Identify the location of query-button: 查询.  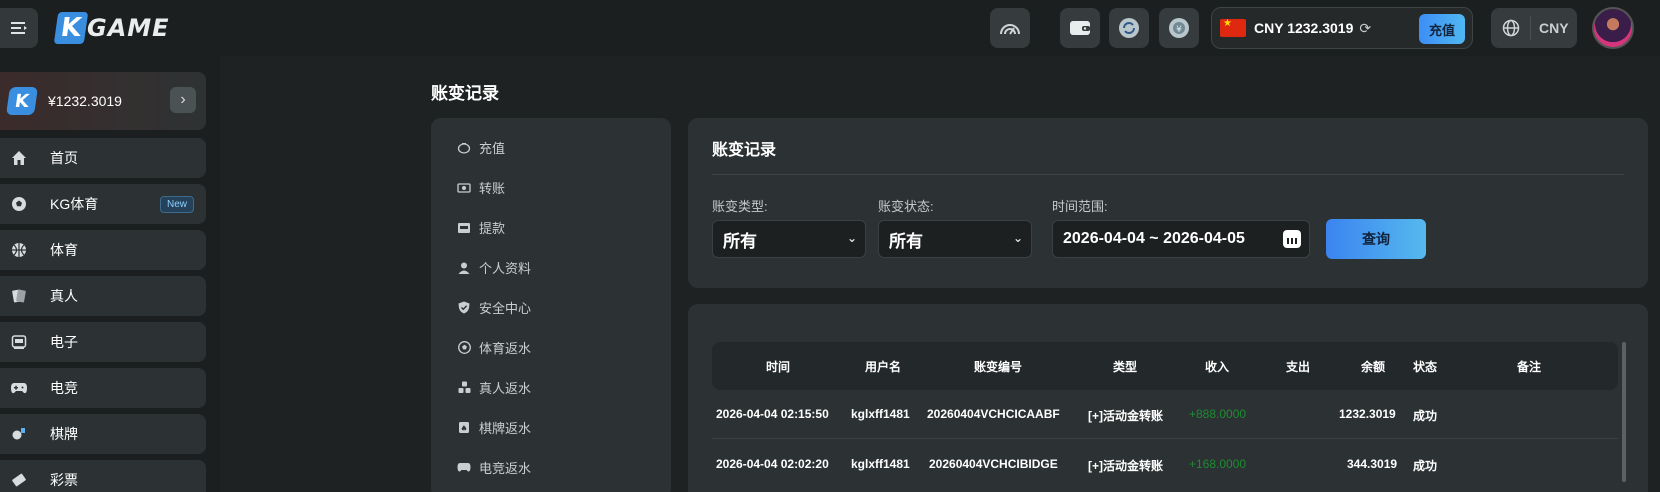
(1376, 239).